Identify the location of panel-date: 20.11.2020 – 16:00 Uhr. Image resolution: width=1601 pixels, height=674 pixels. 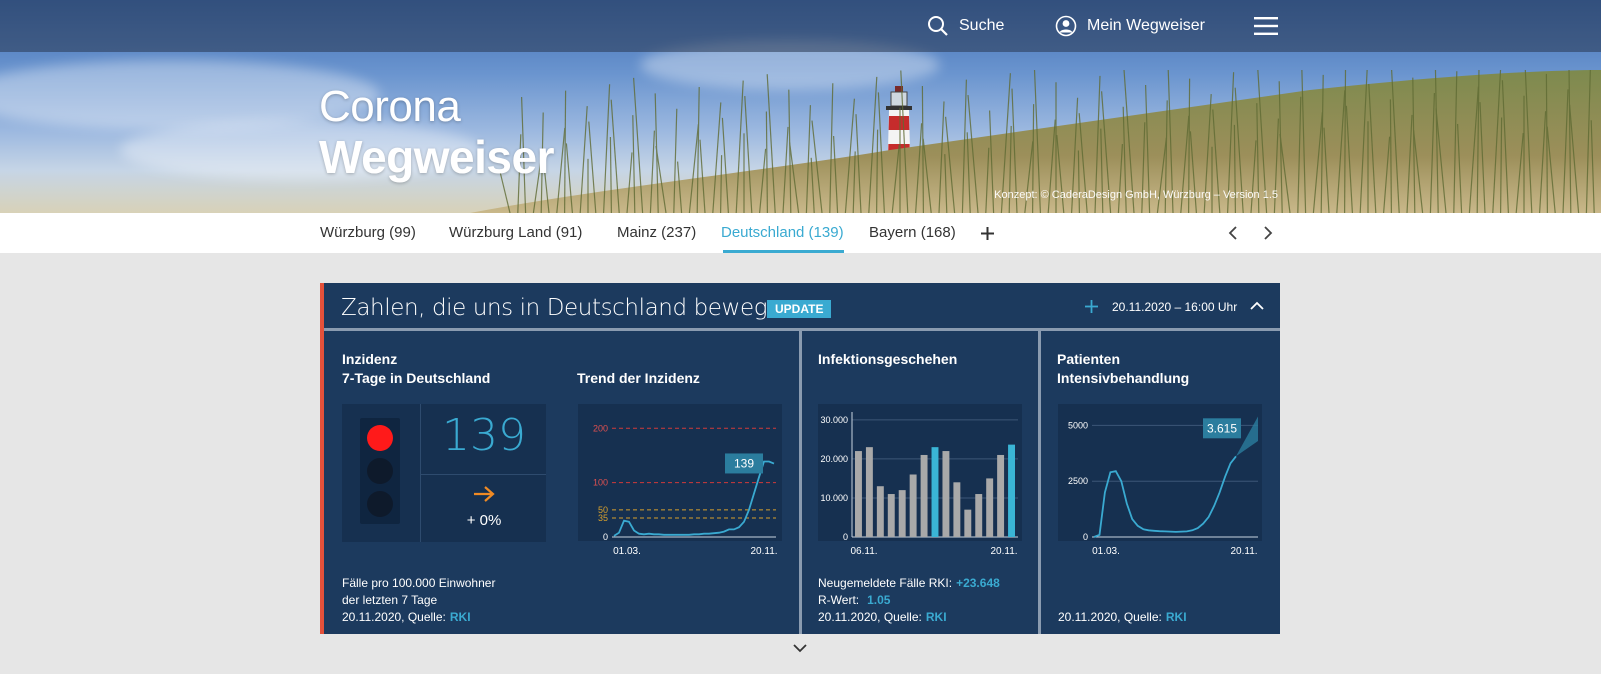
(1175, 307).